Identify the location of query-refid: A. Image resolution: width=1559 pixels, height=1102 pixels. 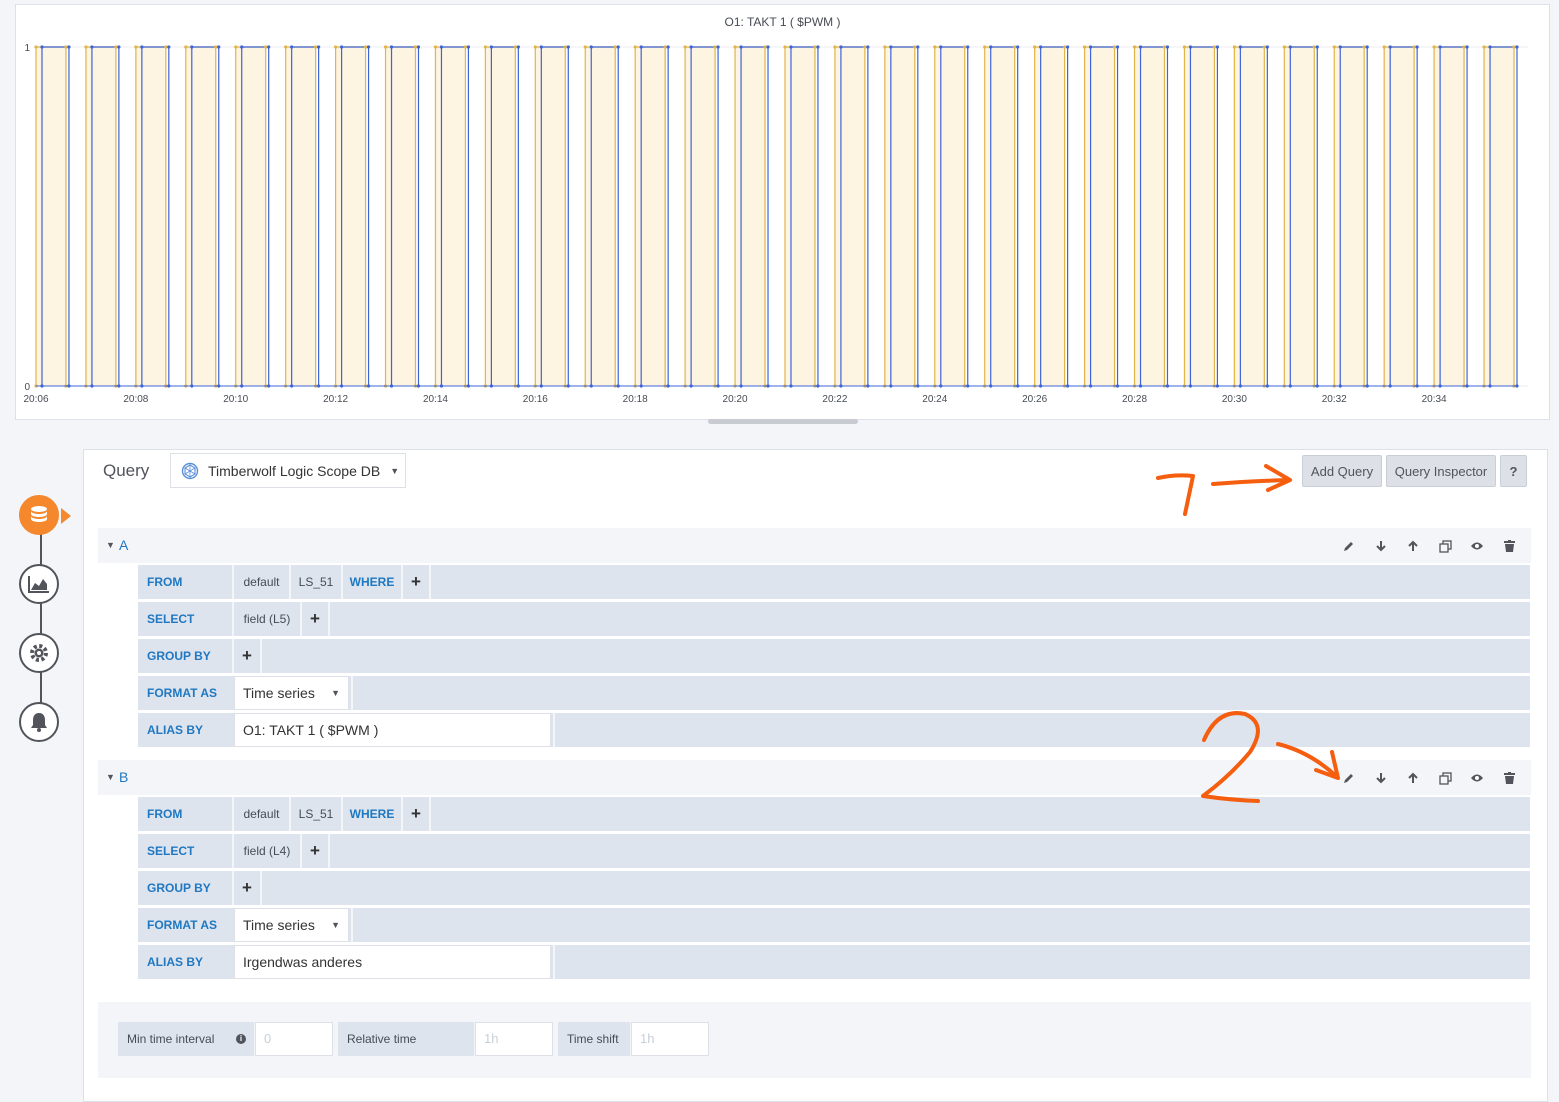
(123, 545).